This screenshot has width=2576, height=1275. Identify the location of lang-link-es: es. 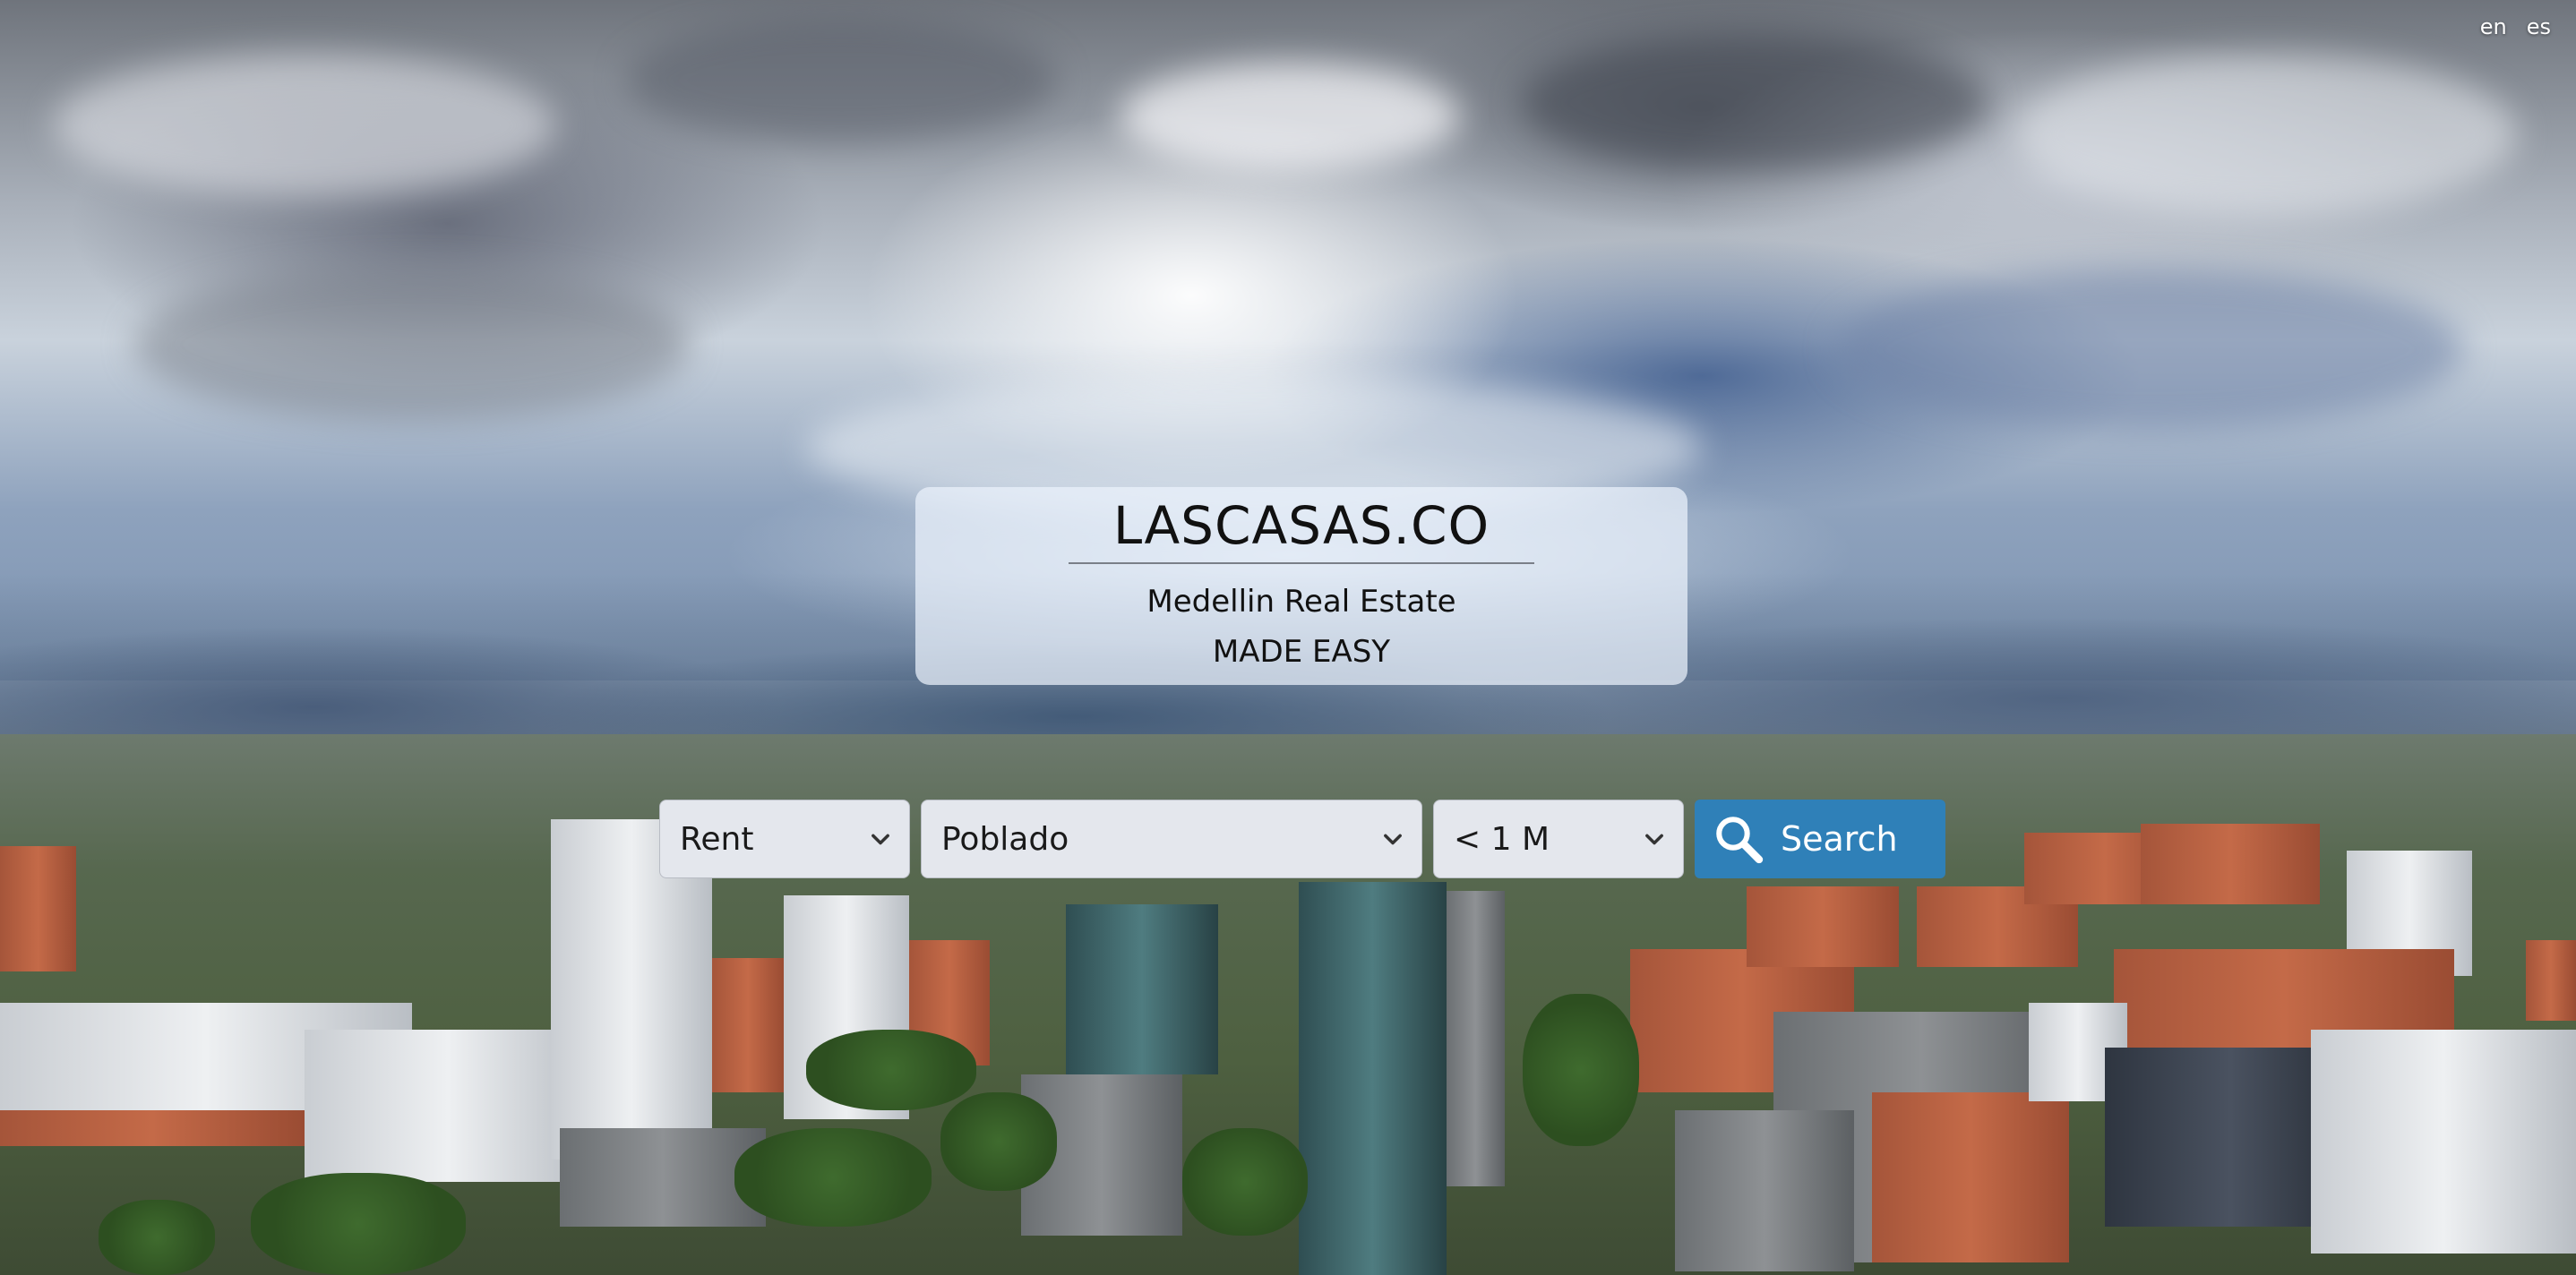
(2539, 26).